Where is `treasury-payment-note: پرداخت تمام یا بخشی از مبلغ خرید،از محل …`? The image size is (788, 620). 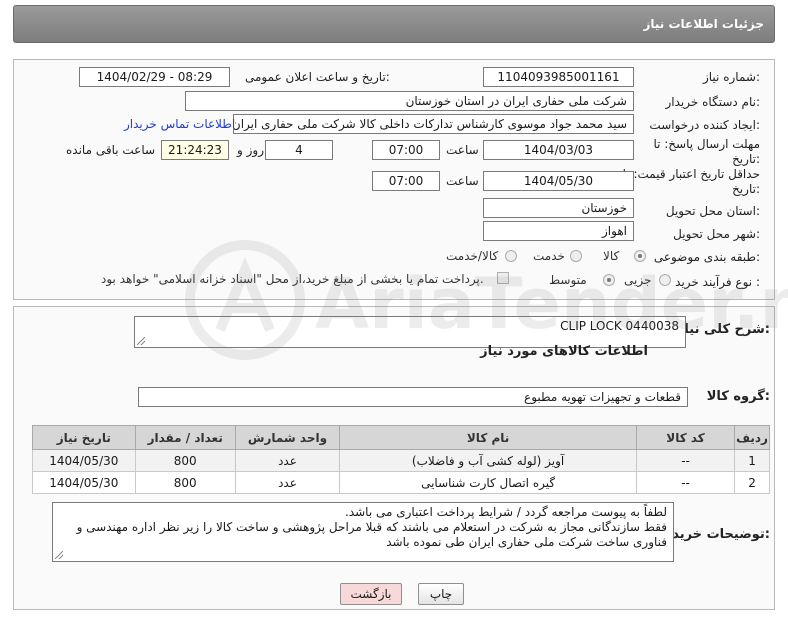
treasury-payment-note: پرداخت تمام یا بخشی از مبلغ خرید،از محل … is located at coordinates (292, 279).